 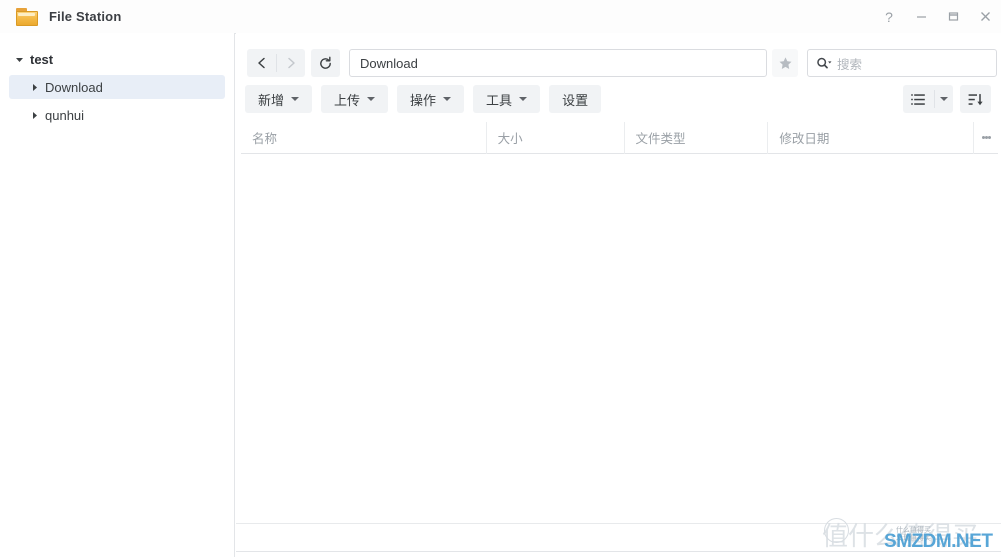 I want to click on column-header-size: 大小, so click(x=554, y=137).